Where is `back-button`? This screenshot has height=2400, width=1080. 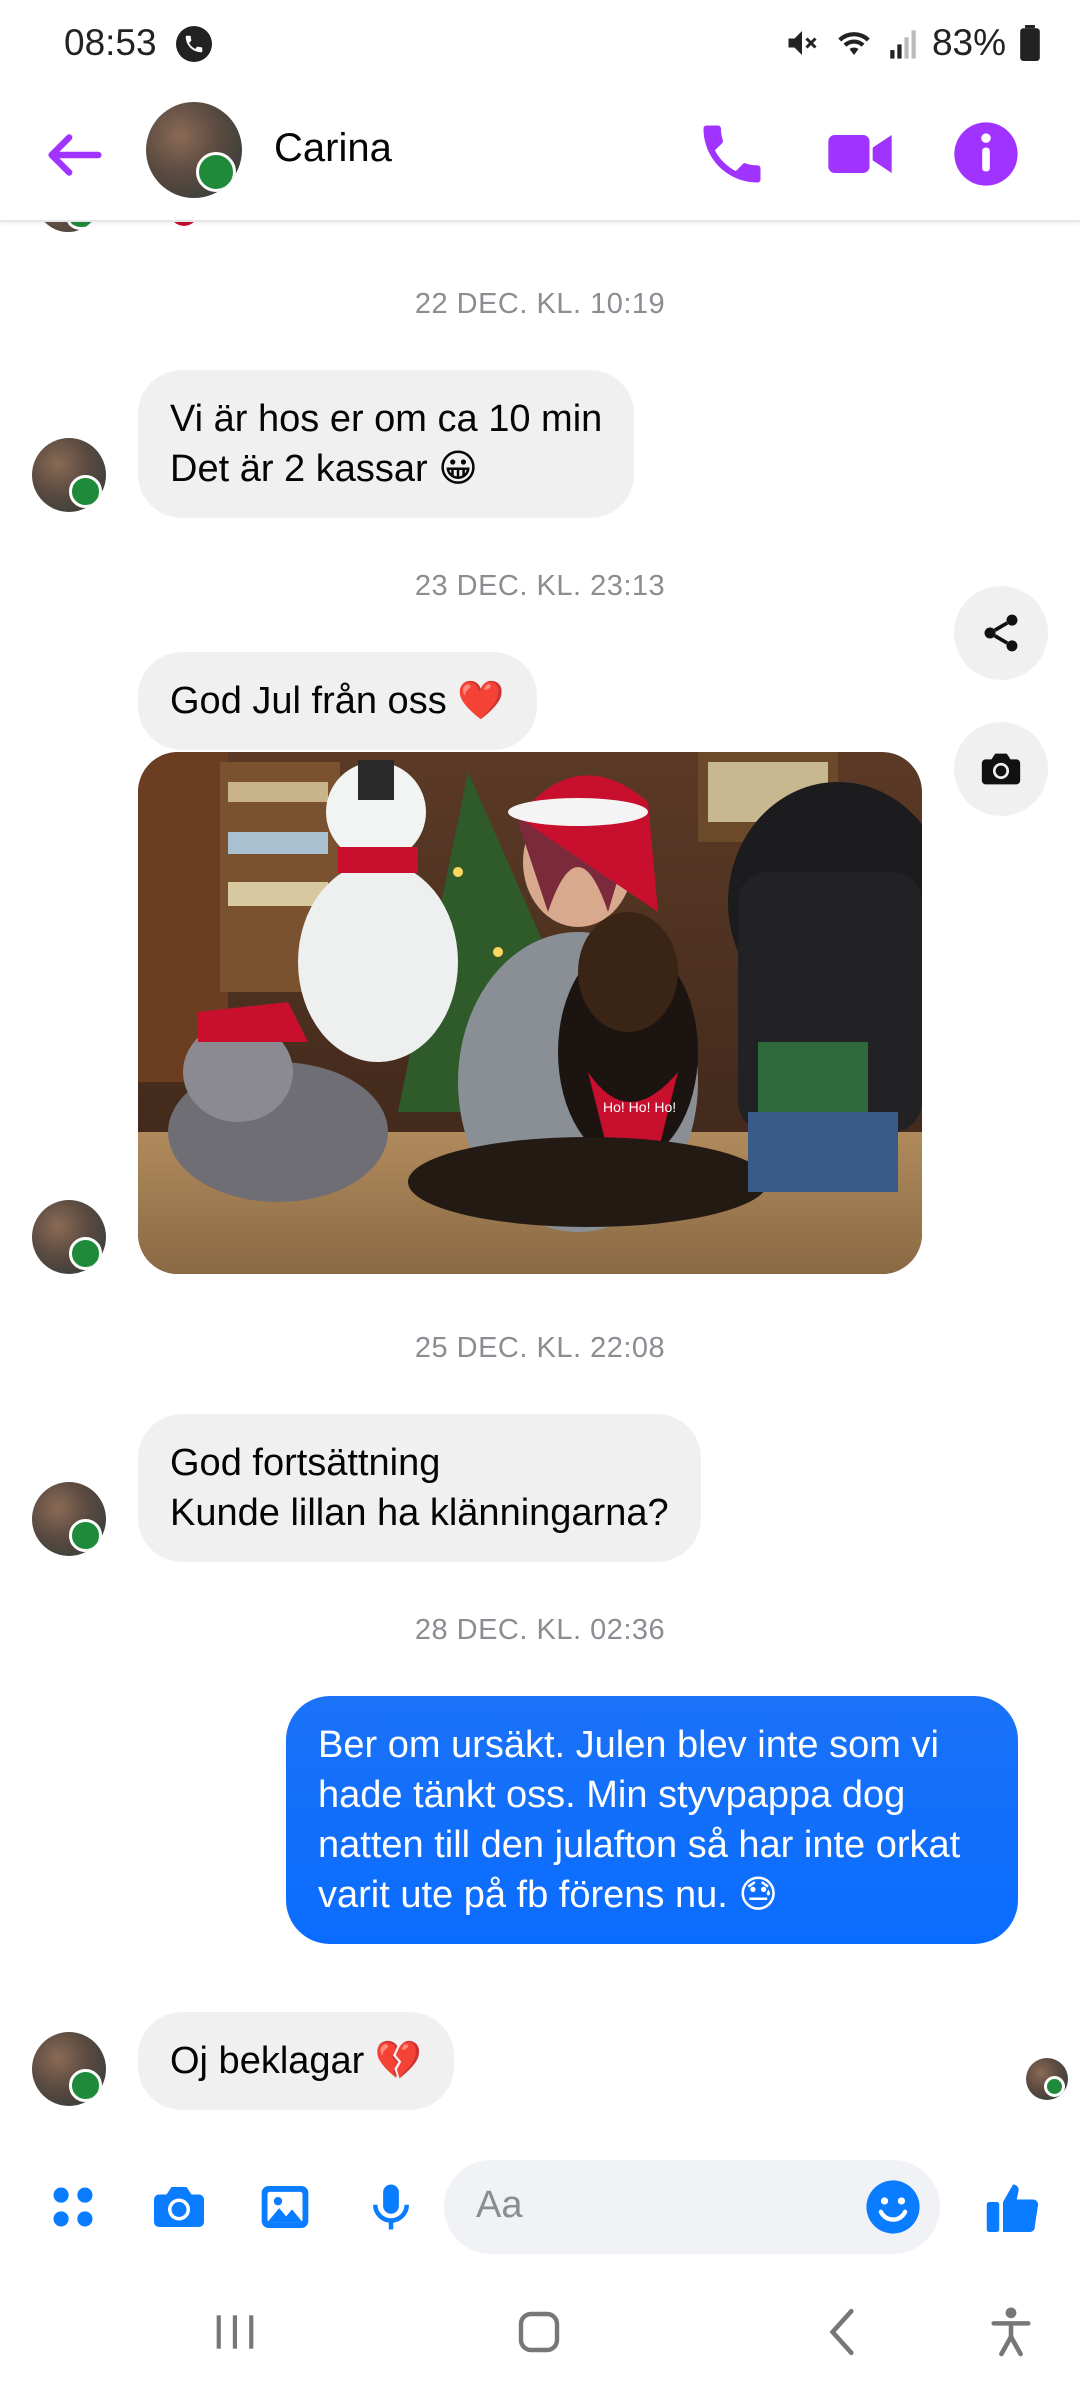
back-button is located at coordinates (75, 155).